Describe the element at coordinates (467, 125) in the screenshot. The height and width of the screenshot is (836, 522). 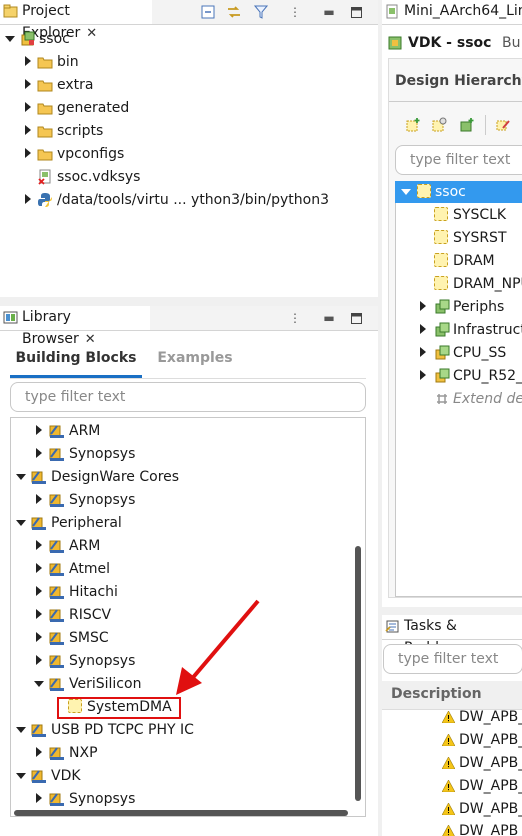
I see `add-subsystem-icon` at that location.